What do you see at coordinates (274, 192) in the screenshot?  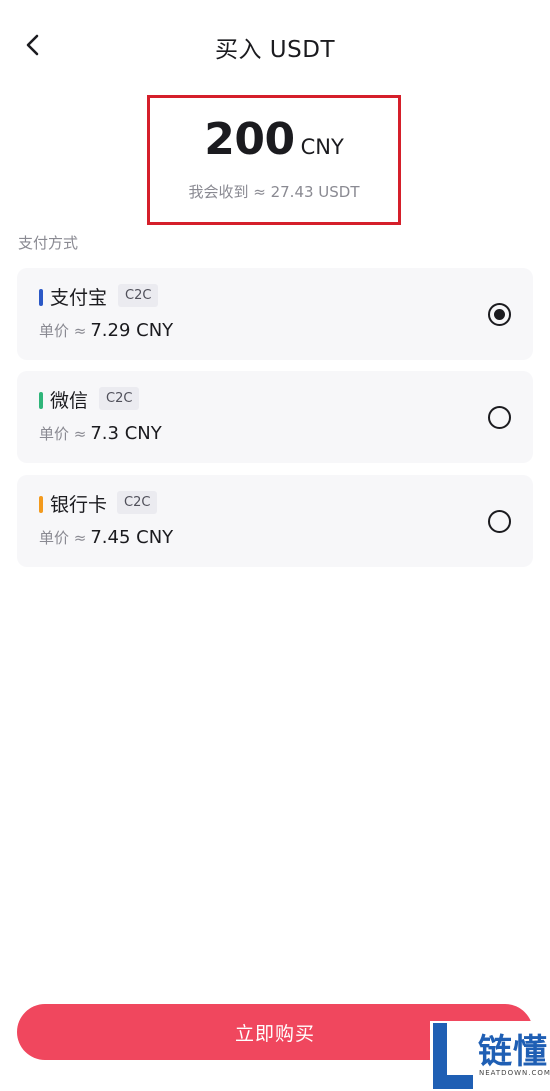 I see `receive-estimate: 我会收到 ≈ 27.43 USDT` at bounding box center [274, 192].